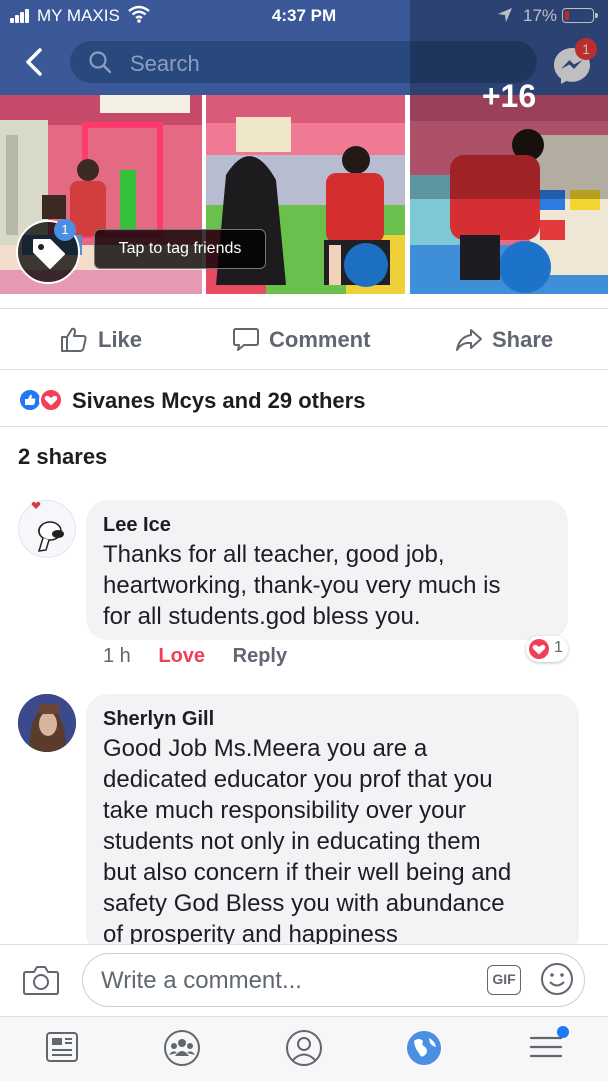 This screenshot has width=608, height=1081. What do you see at coordinates (34, 62) in the screenshot?
I see `back-icon` at bounding box center [34, 62].